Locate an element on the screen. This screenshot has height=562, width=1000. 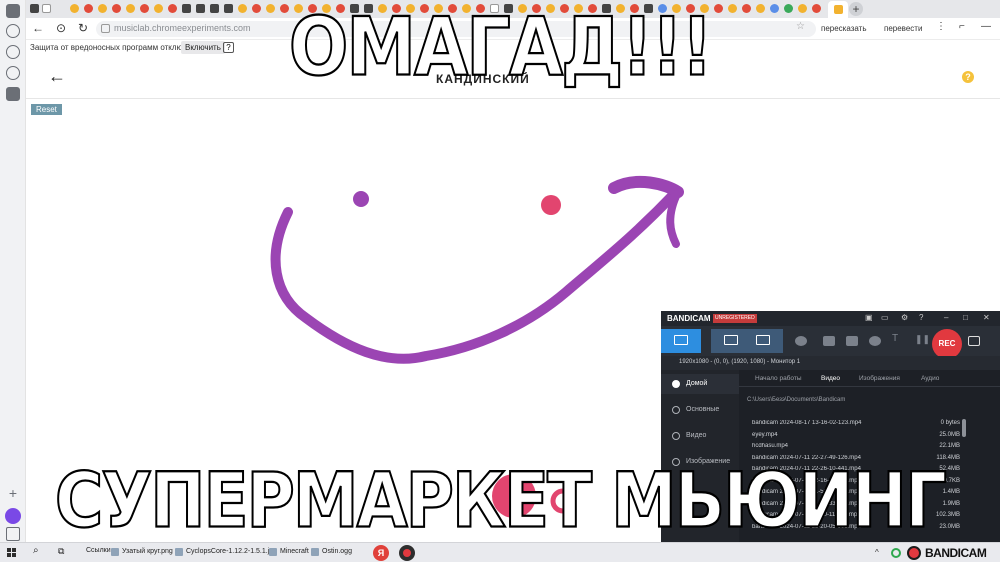
taskbar-item: Minecraft is located at coordinates (289, 552).